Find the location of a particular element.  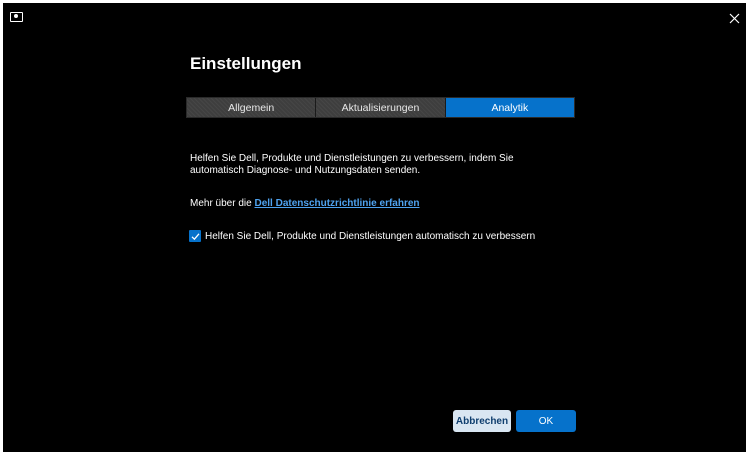

monitor-icon is located at coordinates (16, 17).